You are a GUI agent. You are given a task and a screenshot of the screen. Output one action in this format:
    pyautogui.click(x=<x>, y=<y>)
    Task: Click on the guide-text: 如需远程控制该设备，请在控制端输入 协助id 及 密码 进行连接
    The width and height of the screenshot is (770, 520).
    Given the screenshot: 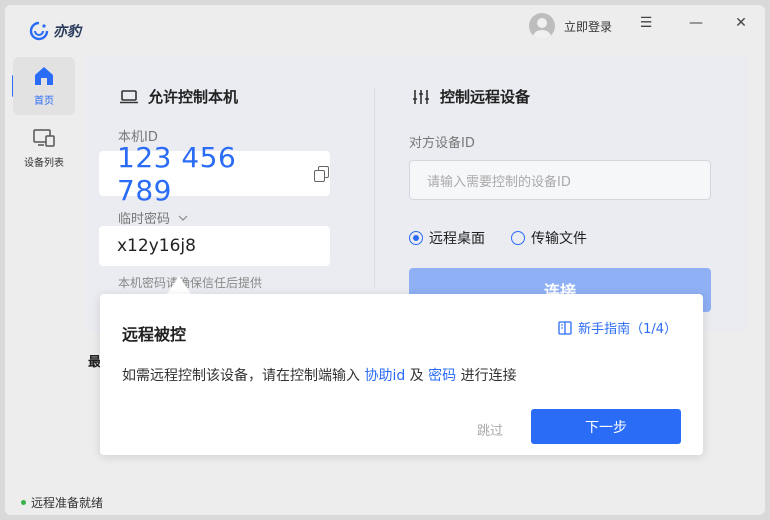 What is the action you would take?
    pyautogui.click(x=319, y=375)
    